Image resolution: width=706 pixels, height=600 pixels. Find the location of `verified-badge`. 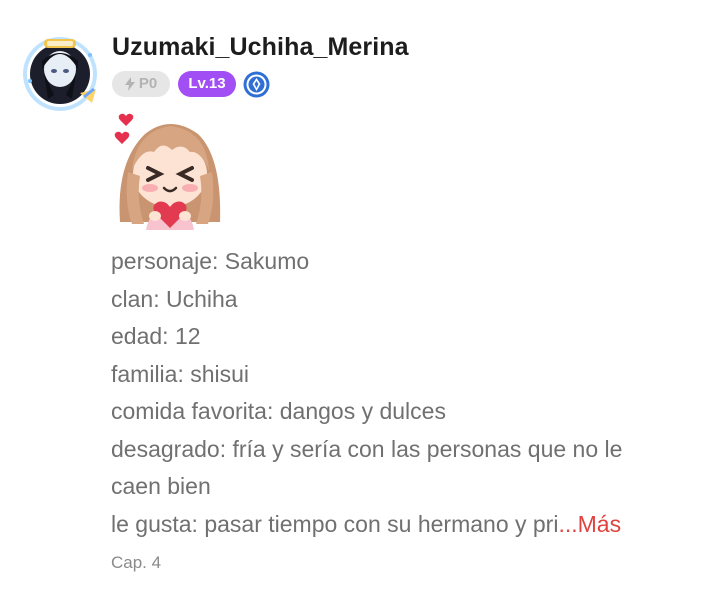

verified-badge is located at coordinates (256, 84).